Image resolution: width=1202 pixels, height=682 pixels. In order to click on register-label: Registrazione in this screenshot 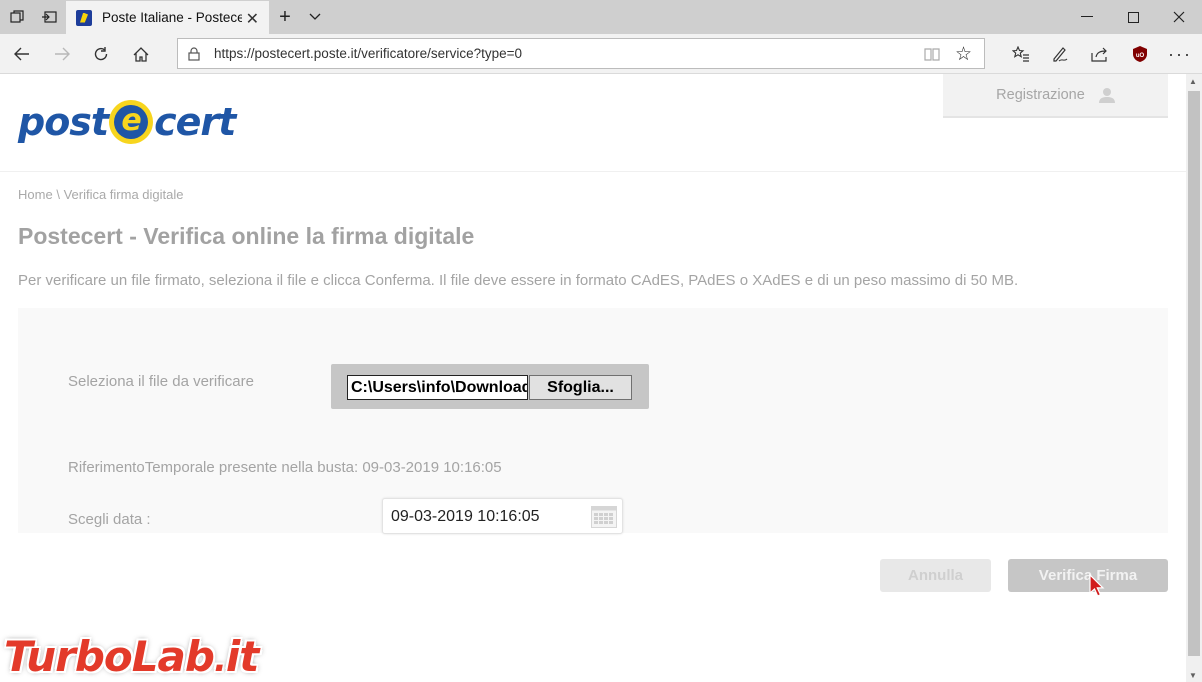, I will do `click(1040, 95)`.